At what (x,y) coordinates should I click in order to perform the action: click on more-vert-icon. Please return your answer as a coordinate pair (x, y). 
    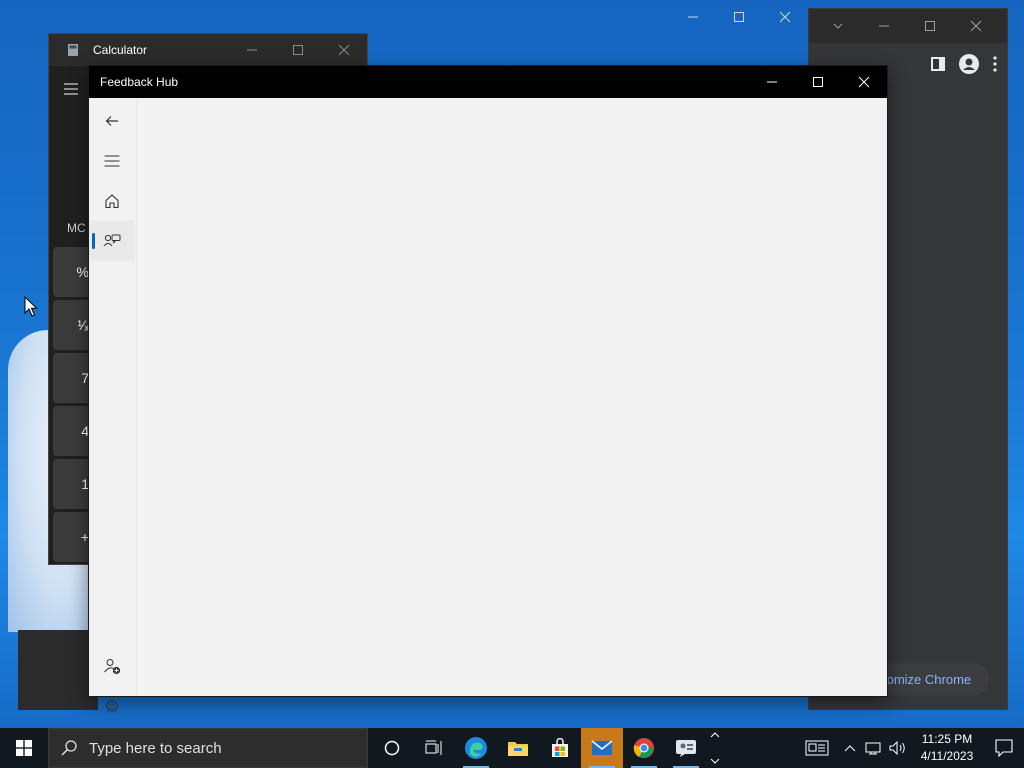
    Looking at the image, I should click on (995, 64).